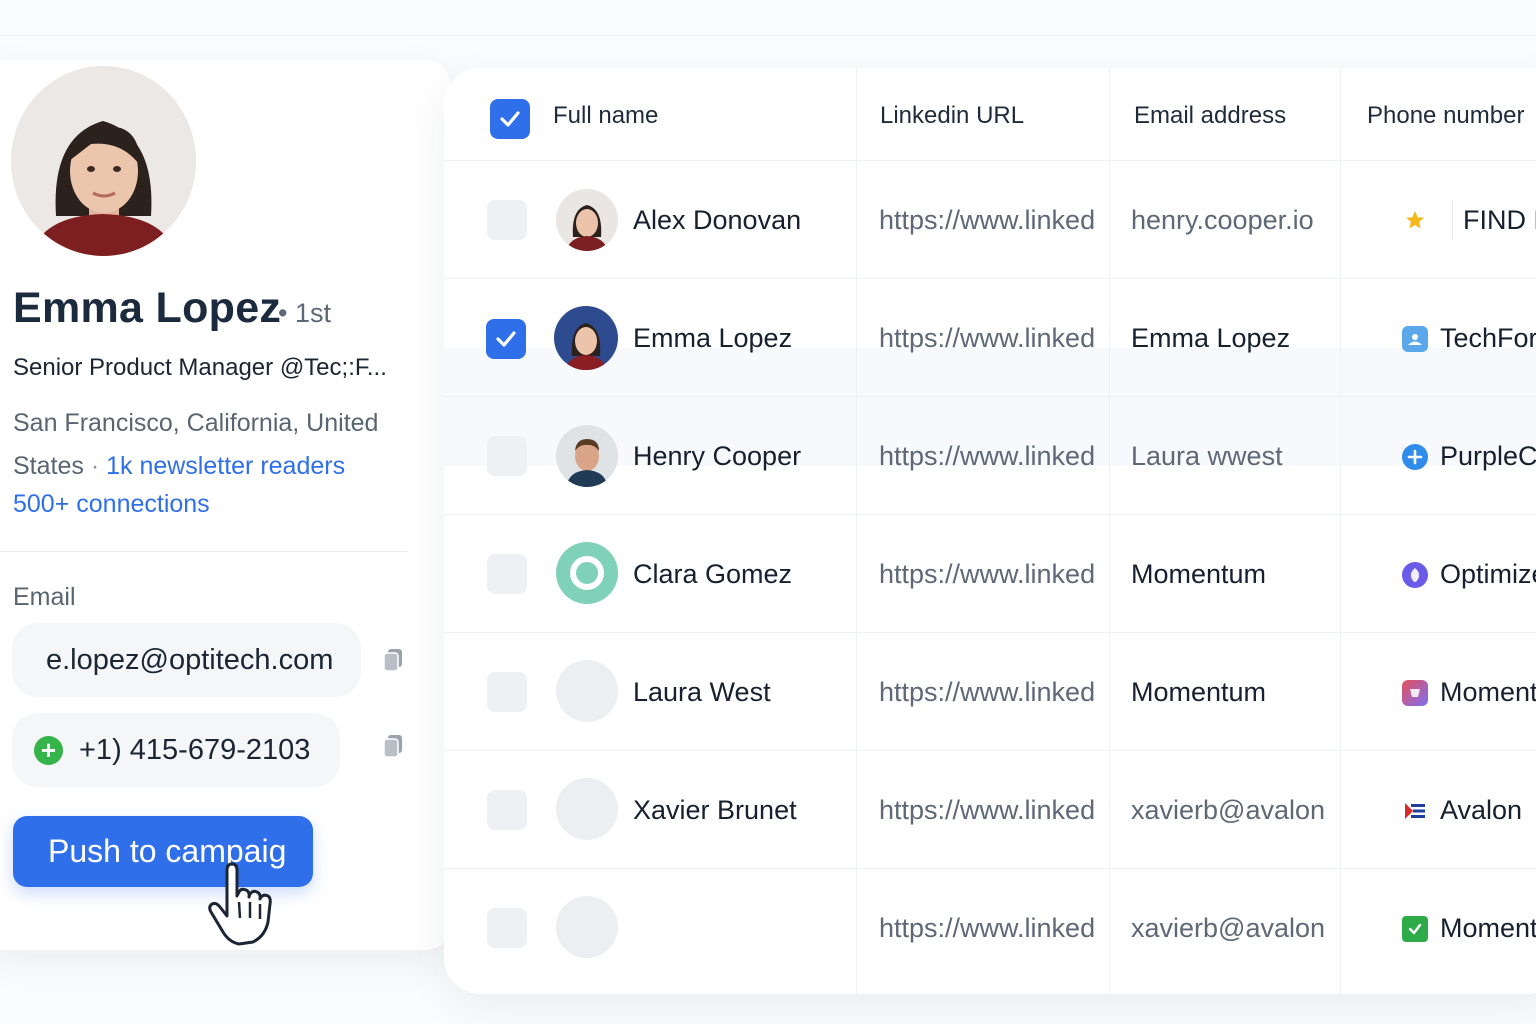  Describe the element at coordinates (1415, 692) in the screenshot. I see `gradient-logo-icon` at that location.